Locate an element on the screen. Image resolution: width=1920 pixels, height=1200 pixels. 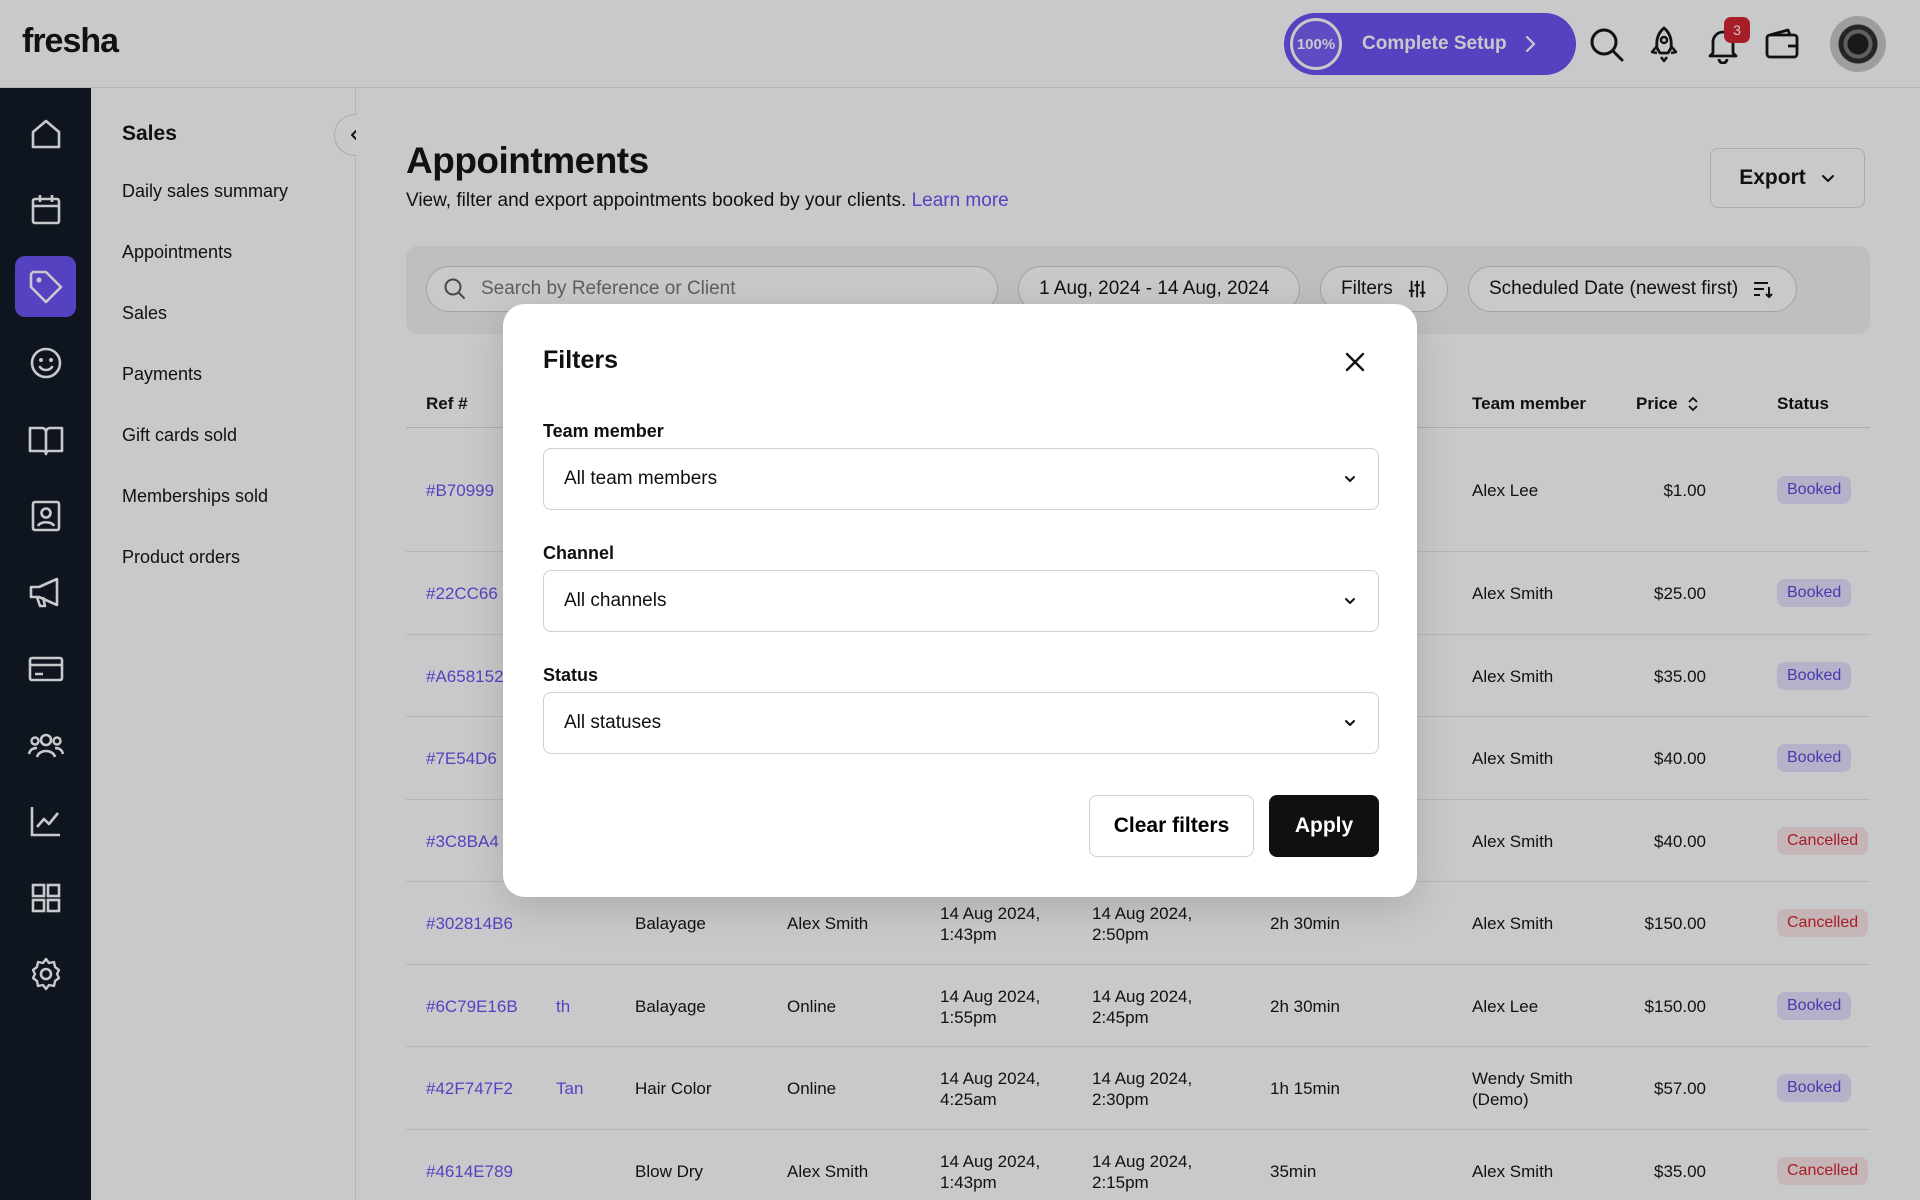
close-icon is located at coordinates (1355, 362).